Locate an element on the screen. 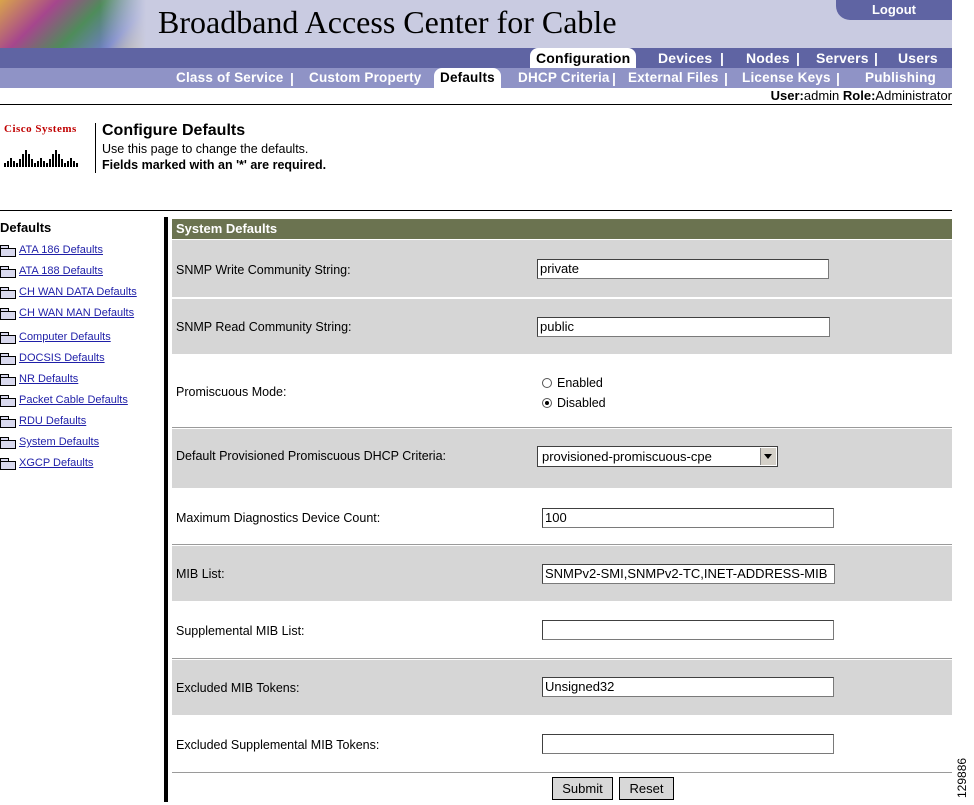  tree-item: Packet Cable Defaults is located at coordinates (64, 397).